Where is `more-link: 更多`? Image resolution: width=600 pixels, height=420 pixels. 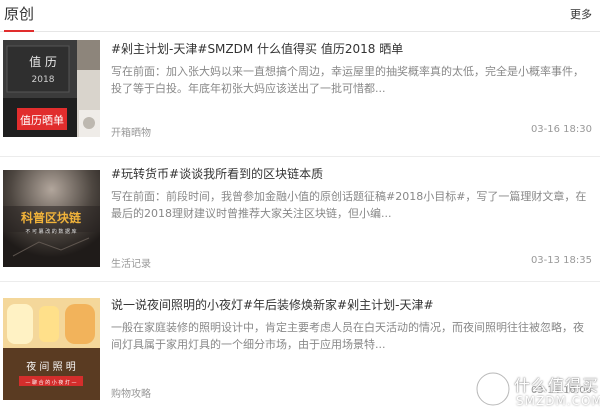 more-link: 更多 is located at coordinates (581, 14).